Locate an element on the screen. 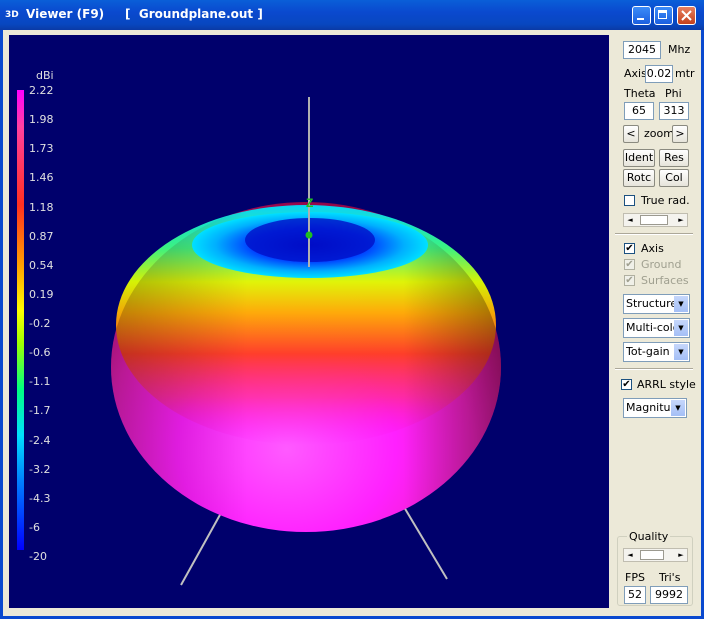 This screenshot has width=704, height=619. quality-slider-thumb is located at coordinates (652, 555).